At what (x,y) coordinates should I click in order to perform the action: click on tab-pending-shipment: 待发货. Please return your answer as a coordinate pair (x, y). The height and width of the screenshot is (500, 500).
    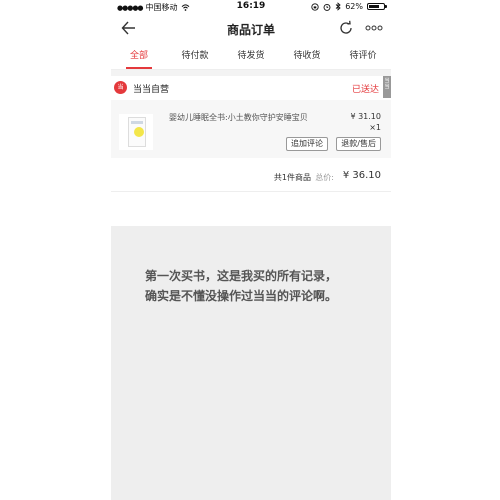
    Looking at the image, I should click on (251, 56).